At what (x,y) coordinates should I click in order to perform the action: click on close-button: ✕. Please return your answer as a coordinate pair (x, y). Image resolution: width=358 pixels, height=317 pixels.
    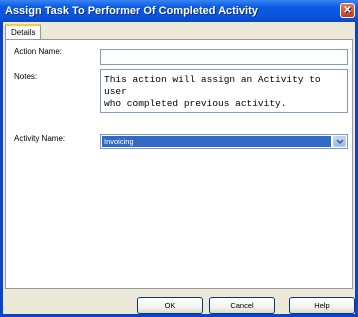
    Looking at the image, I should click on (347, 10).